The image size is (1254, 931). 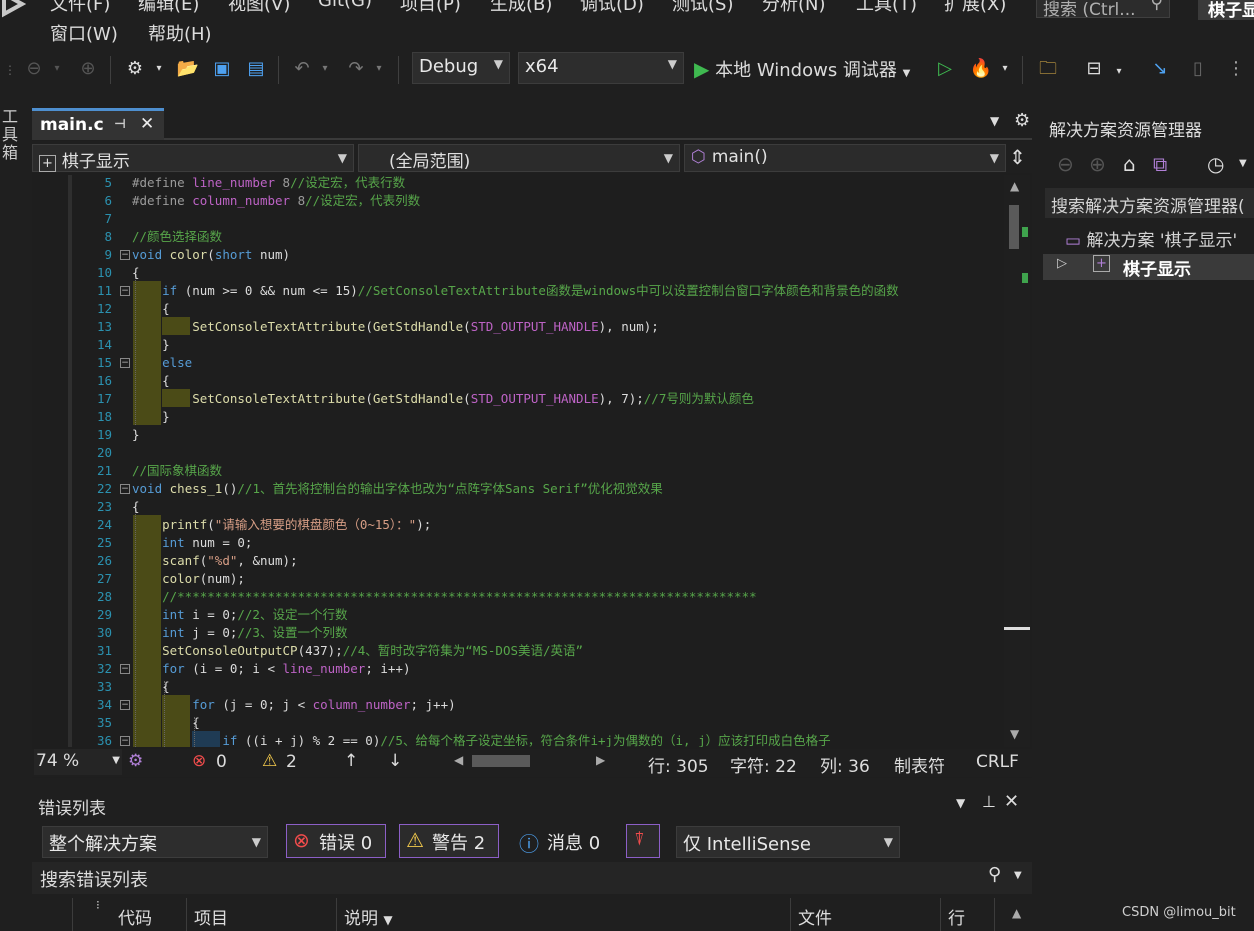 What do you see at coordinates (302, 69) in the screenshot?
I see `undo-icon: ↶` at bounding box center [302, 69].